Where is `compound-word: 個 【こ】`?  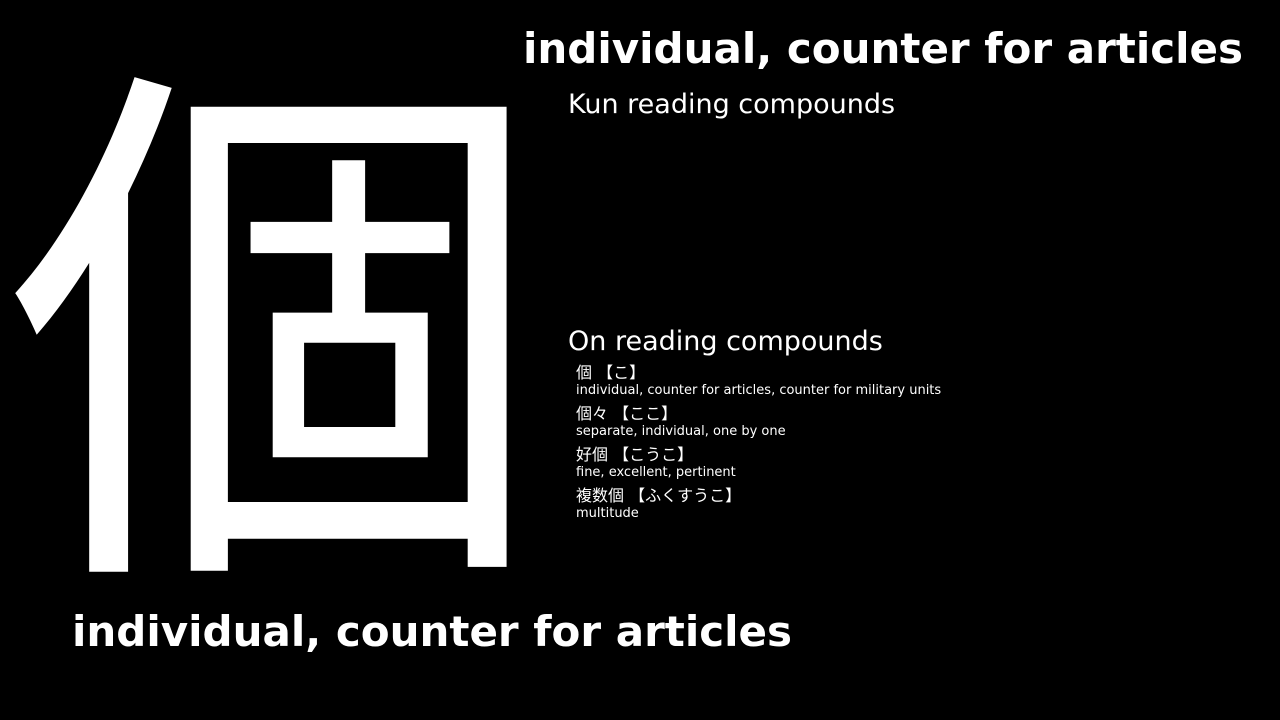
compound-word: 個 【こ】 is located at coordinates (611, 372).